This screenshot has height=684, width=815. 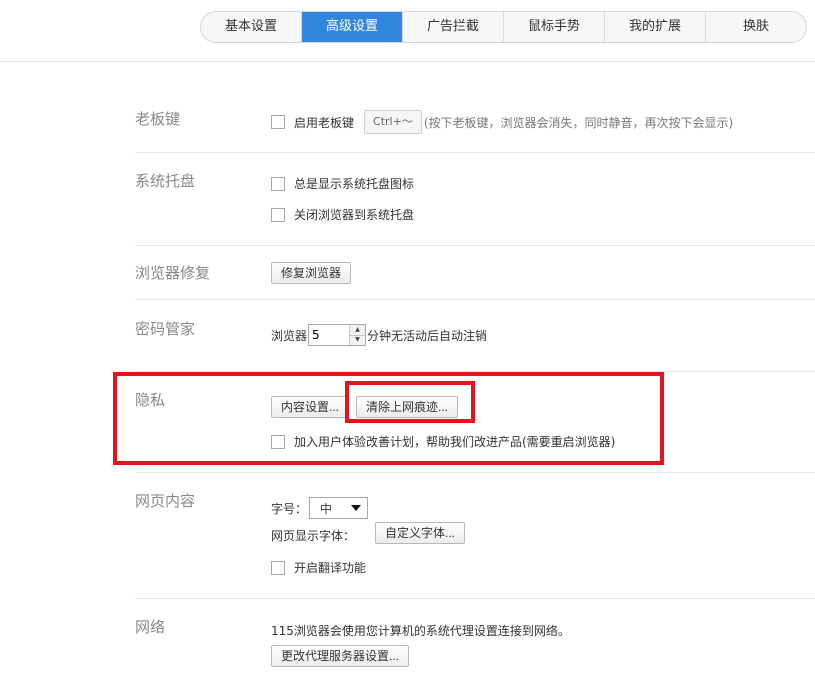 What do you see at coordinates (165, 329) in the screenshot?
I see `section-title-password: 密码管家` at bounding box center [165, 329].